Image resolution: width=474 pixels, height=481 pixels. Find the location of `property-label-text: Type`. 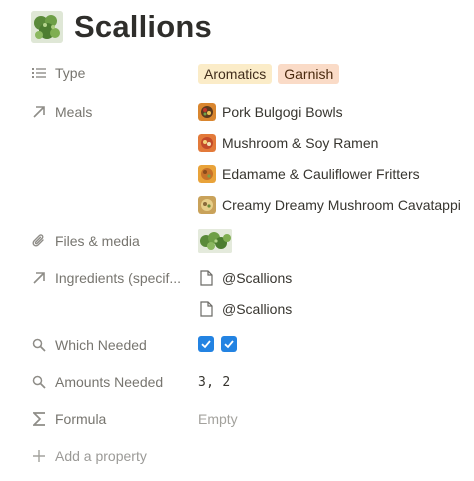

property-label-text: Type is located at coordinates (70, 73).